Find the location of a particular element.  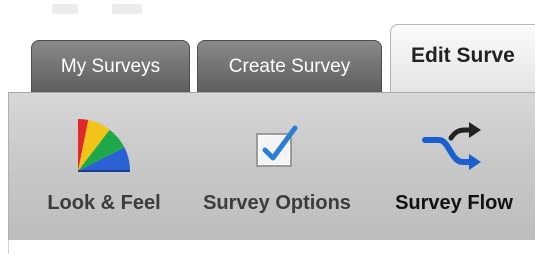

content-area-edge is located at coordinates (271, 247).